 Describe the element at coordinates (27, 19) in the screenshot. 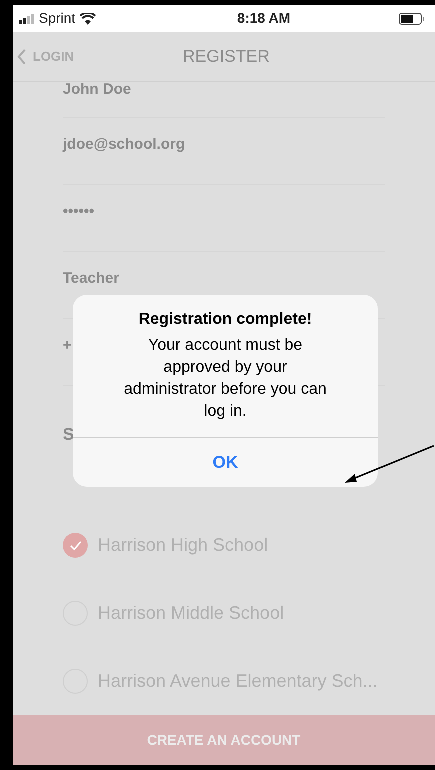

I see `signal-icon` at that location.